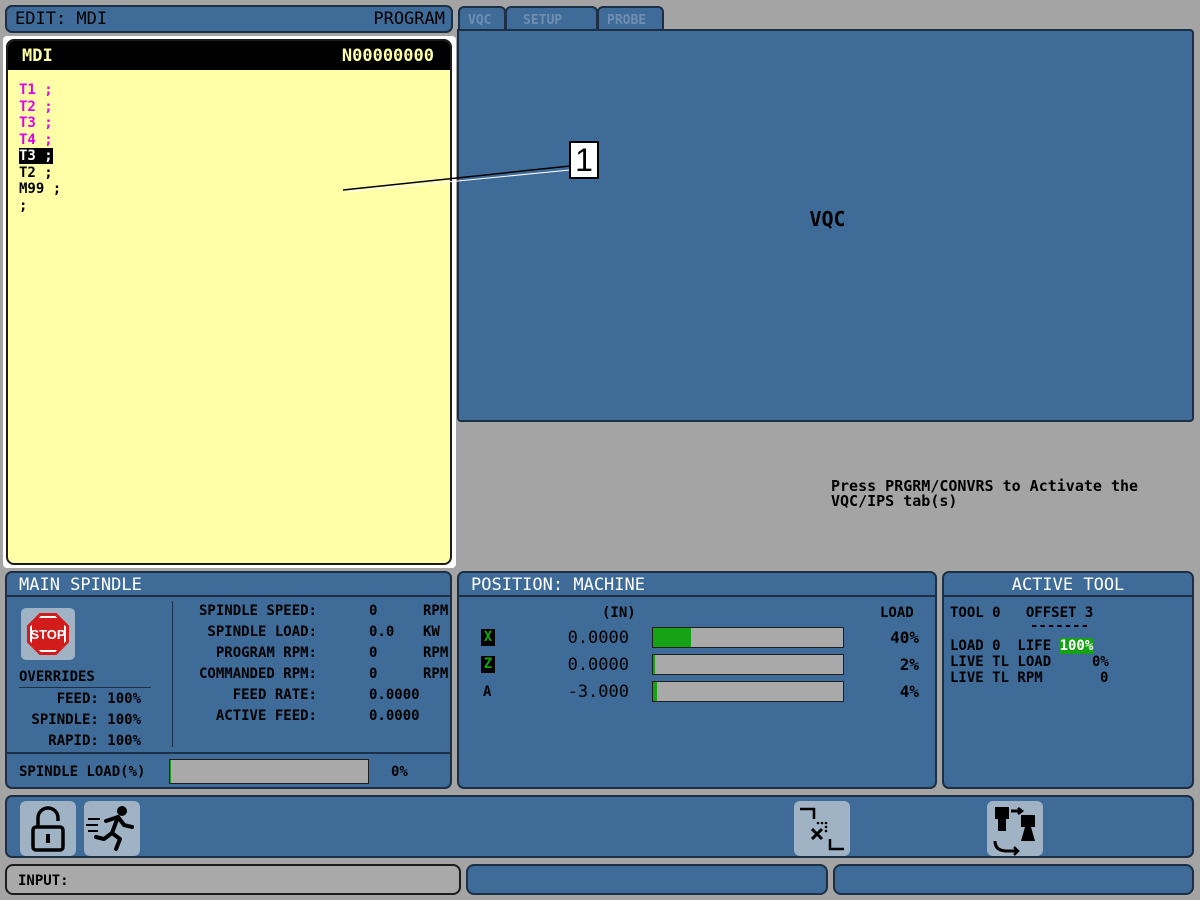  I want to click on axis-load-value: 4%, so click(909, 691).